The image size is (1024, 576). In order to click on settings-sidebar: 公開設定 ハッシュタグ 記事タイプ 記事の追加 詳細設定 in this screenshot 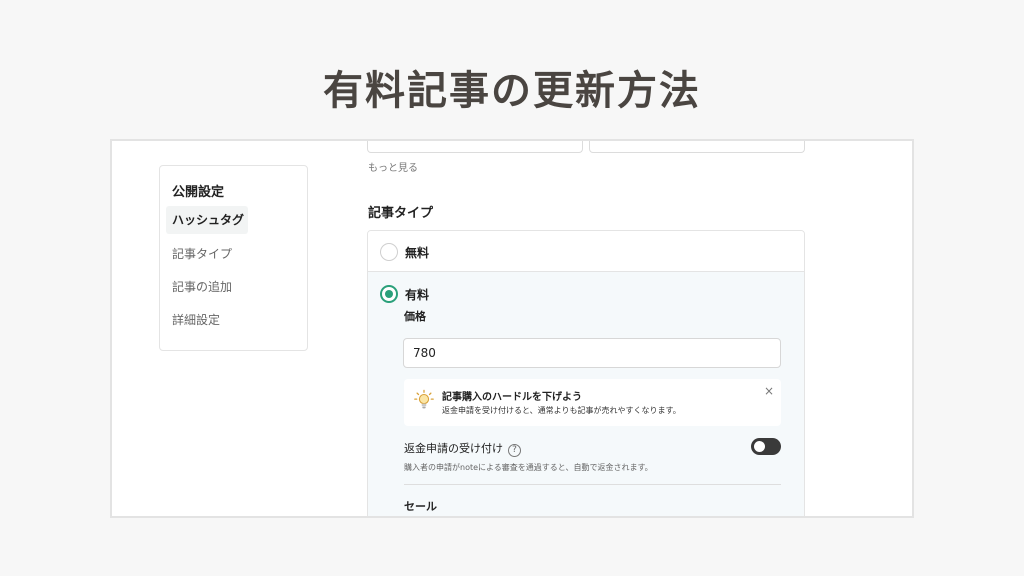, I will do `click(233, 258)`.